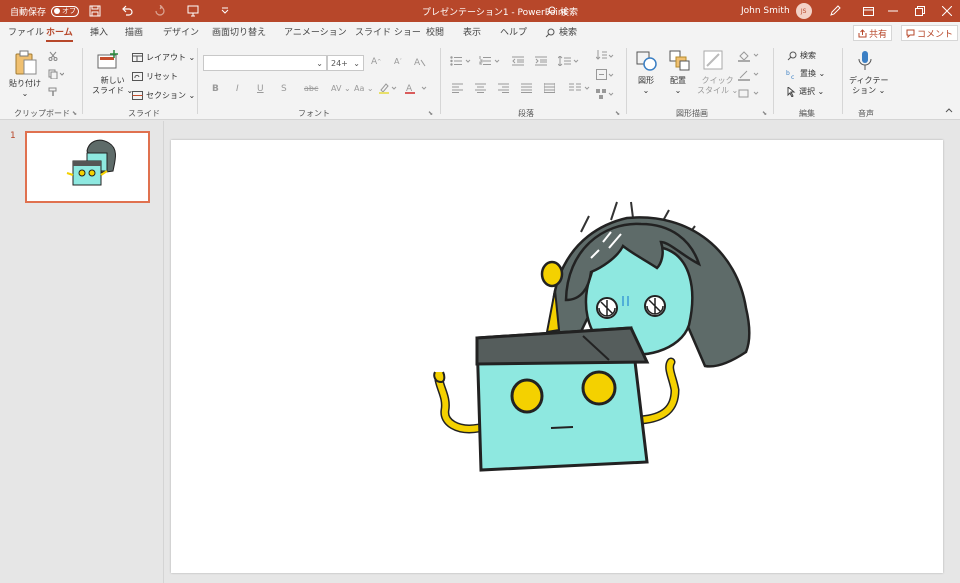 The height and width of the screenshot is (583, 960). What do you see at coordinates (569, 61) in the screenshot?
I see `line-spacing-icon` at bounding box center [569, 61].